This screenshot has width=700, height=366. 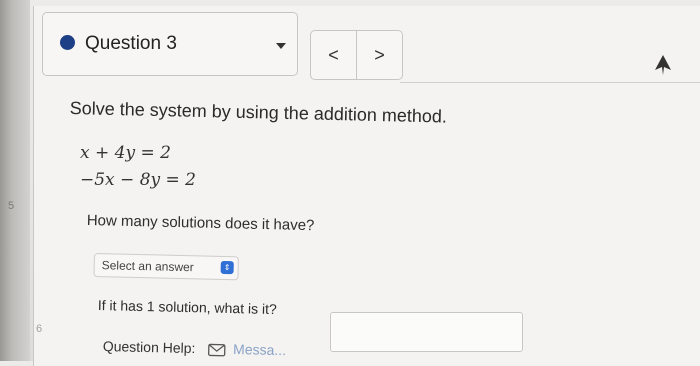 What do you see at coordinates (227, 267) in the screenshot?
I see `updown-arrows-icon: ⇕` at bounding box center [227, 267].